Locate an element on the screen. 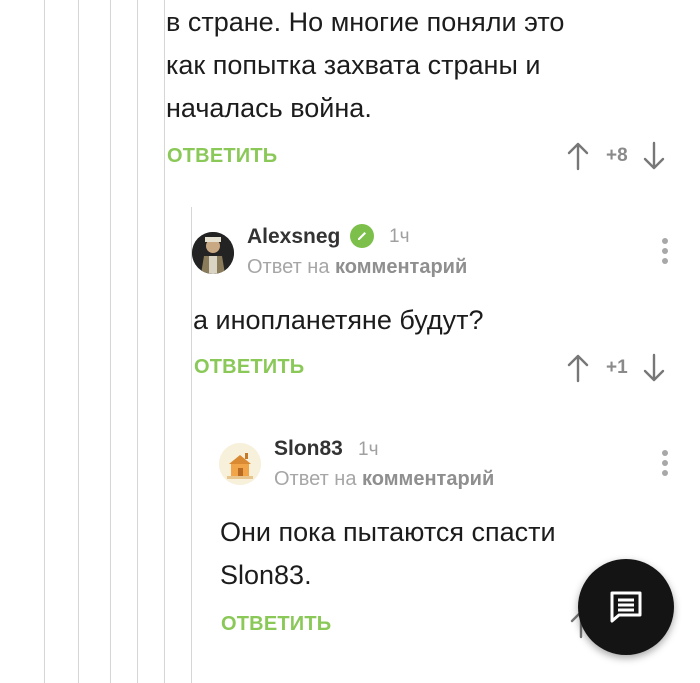 The image size is (700, 683). rating-score: +8 is located at coordinates (617, 155).